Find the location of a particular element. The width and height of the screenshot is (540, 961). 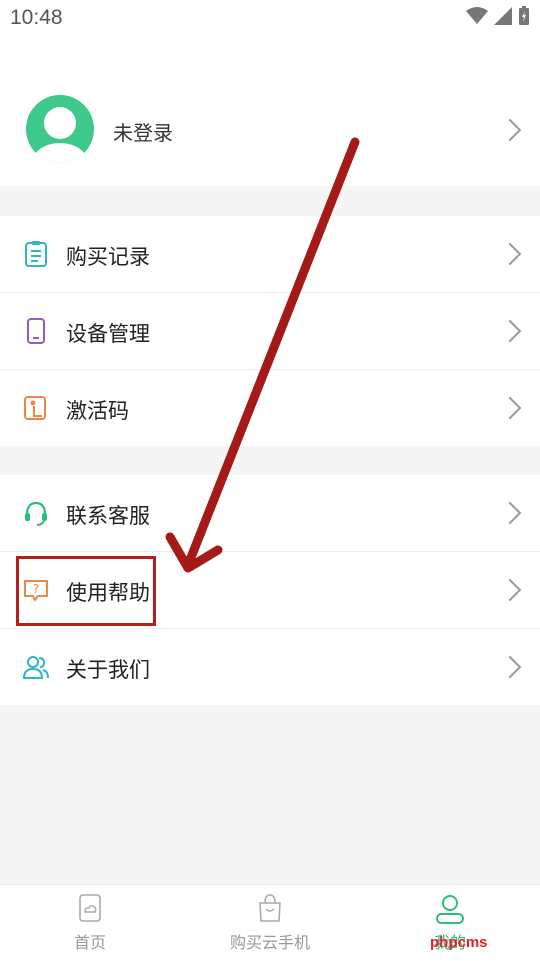

avatar is located at coordinates (60, 129).